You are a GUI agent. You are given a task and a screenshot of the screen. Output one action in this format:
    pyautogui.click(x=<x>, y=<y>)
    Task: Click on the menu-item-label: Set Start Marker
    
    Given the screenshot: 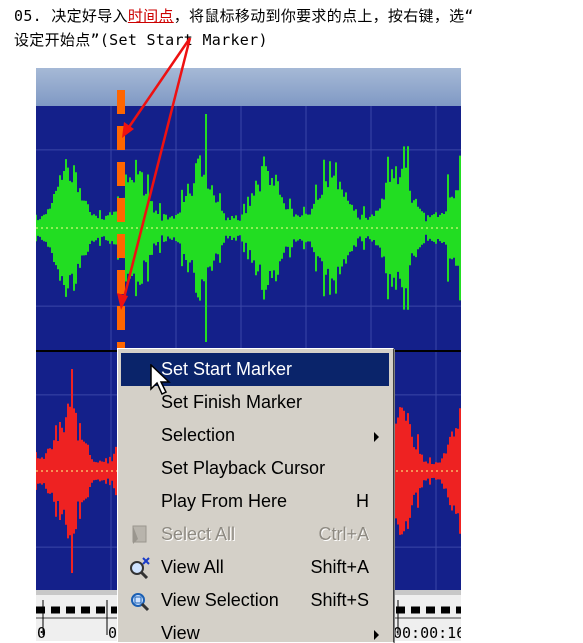 What is the action you would take?
    pyautogui.click(x=227, y=369)
    